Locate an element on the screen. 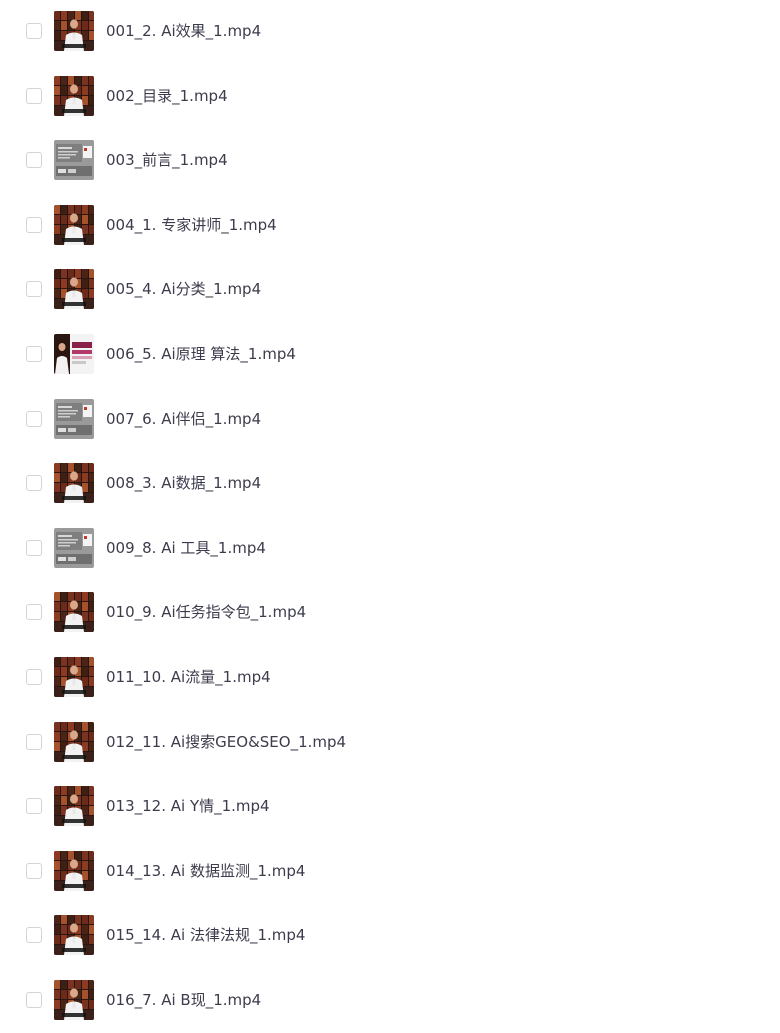 The image size is (780, 1033). file-name: 002_目录_1.mp4 is located at coordinates (167, 96).